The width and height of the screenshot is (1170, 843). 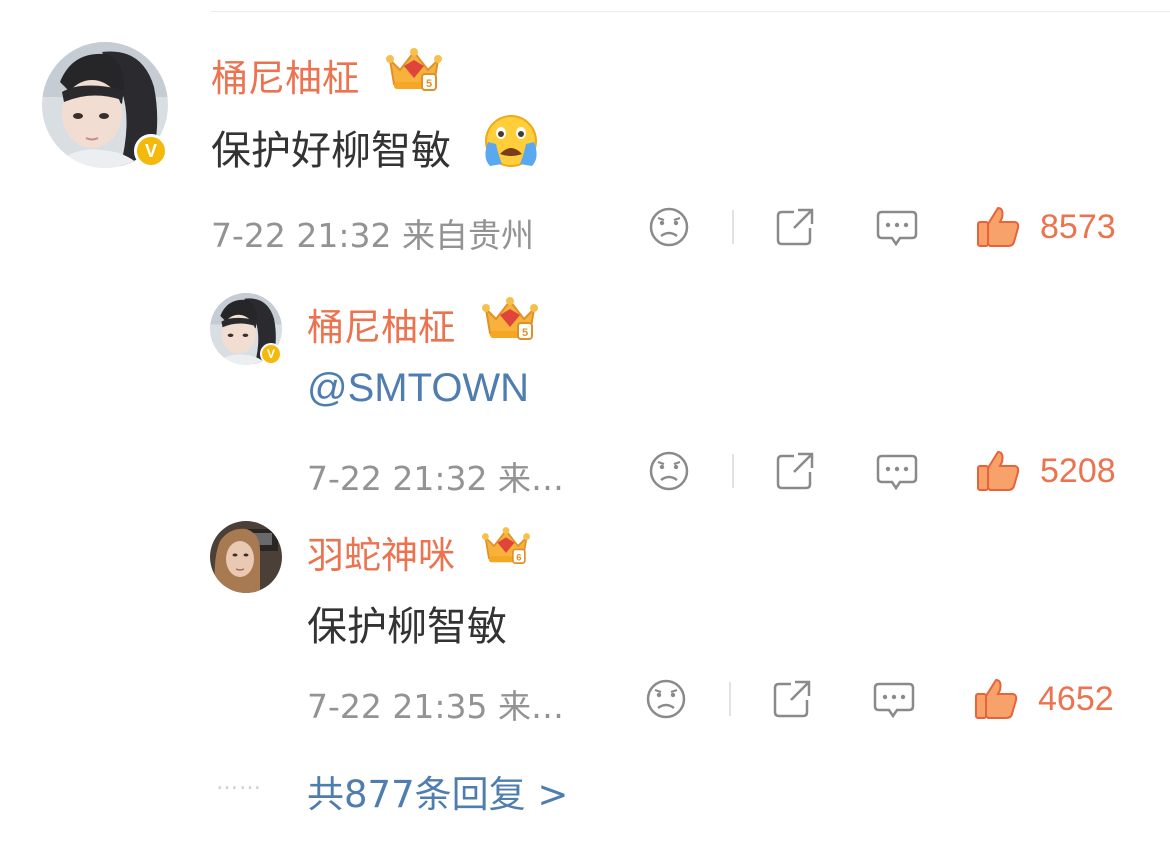 What do you see at coordinates (690, 11) in the screenshot?
I see `top-divider` at bounding box center [690, 11].